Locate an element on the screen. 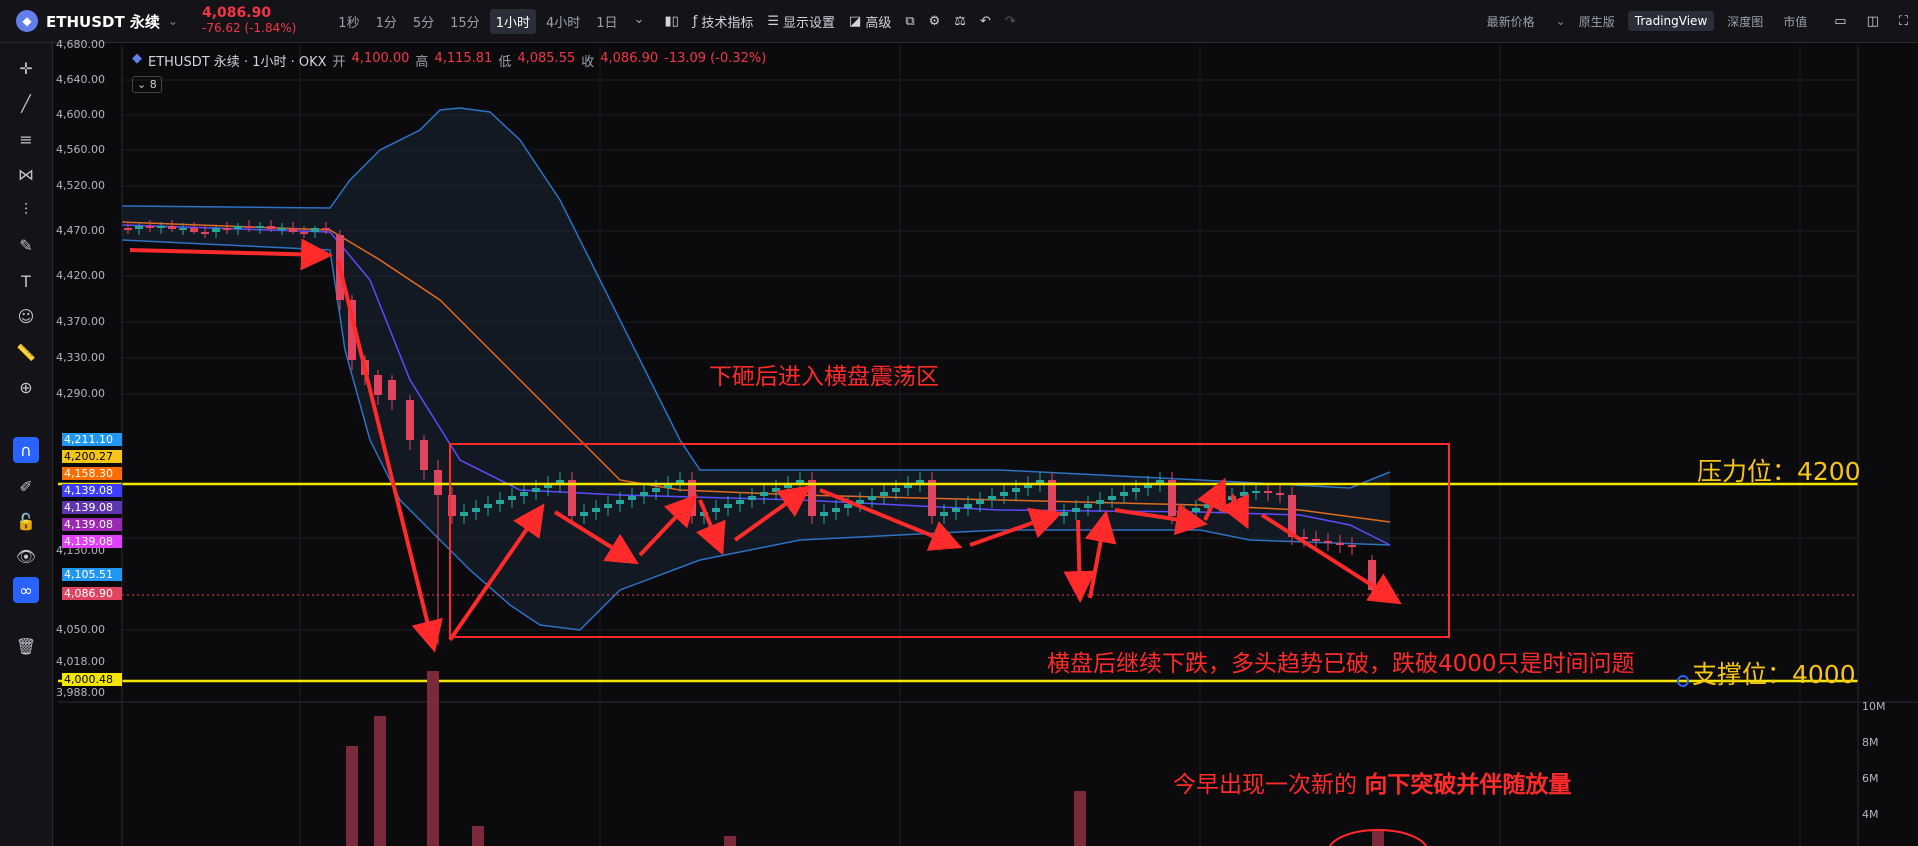 The height and width of the screenshot is (846, 1918). close-value: 4,086.90 is located at coordinates (629, 58).